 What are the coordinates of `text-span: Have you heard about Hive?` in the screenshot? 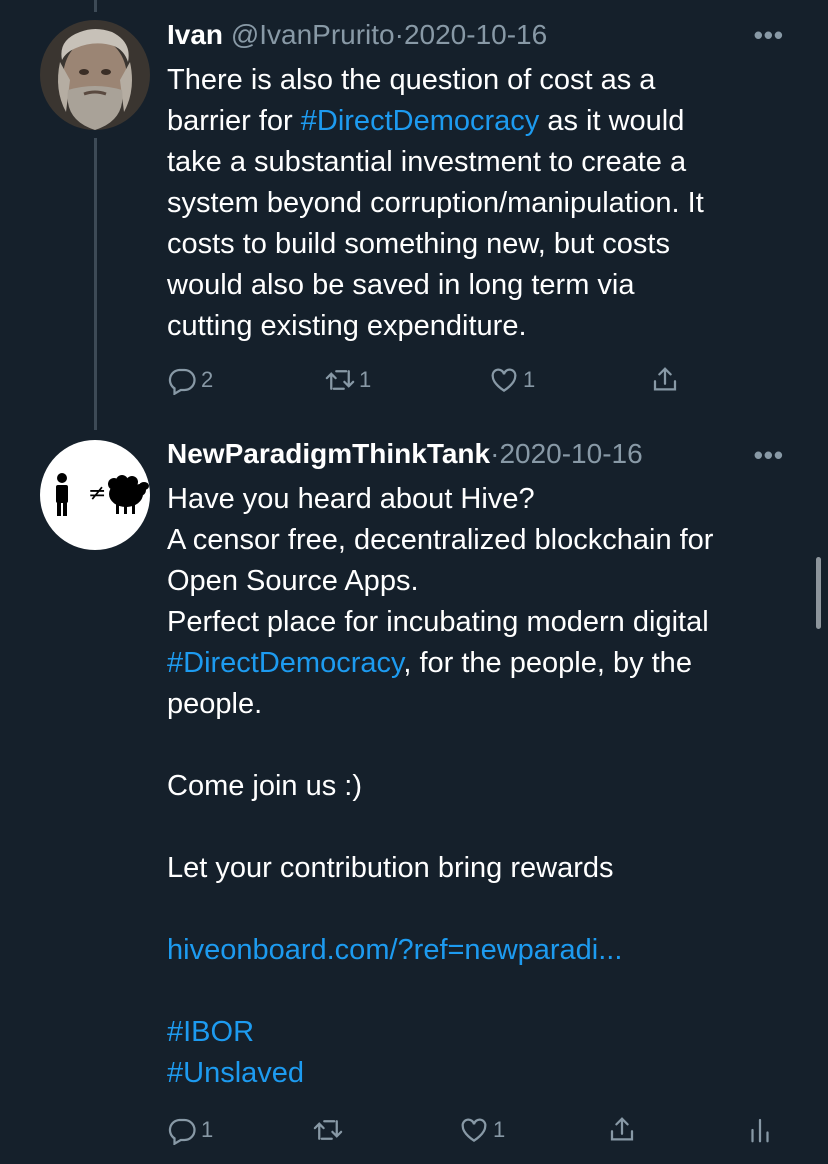 It's located at (351, 499).